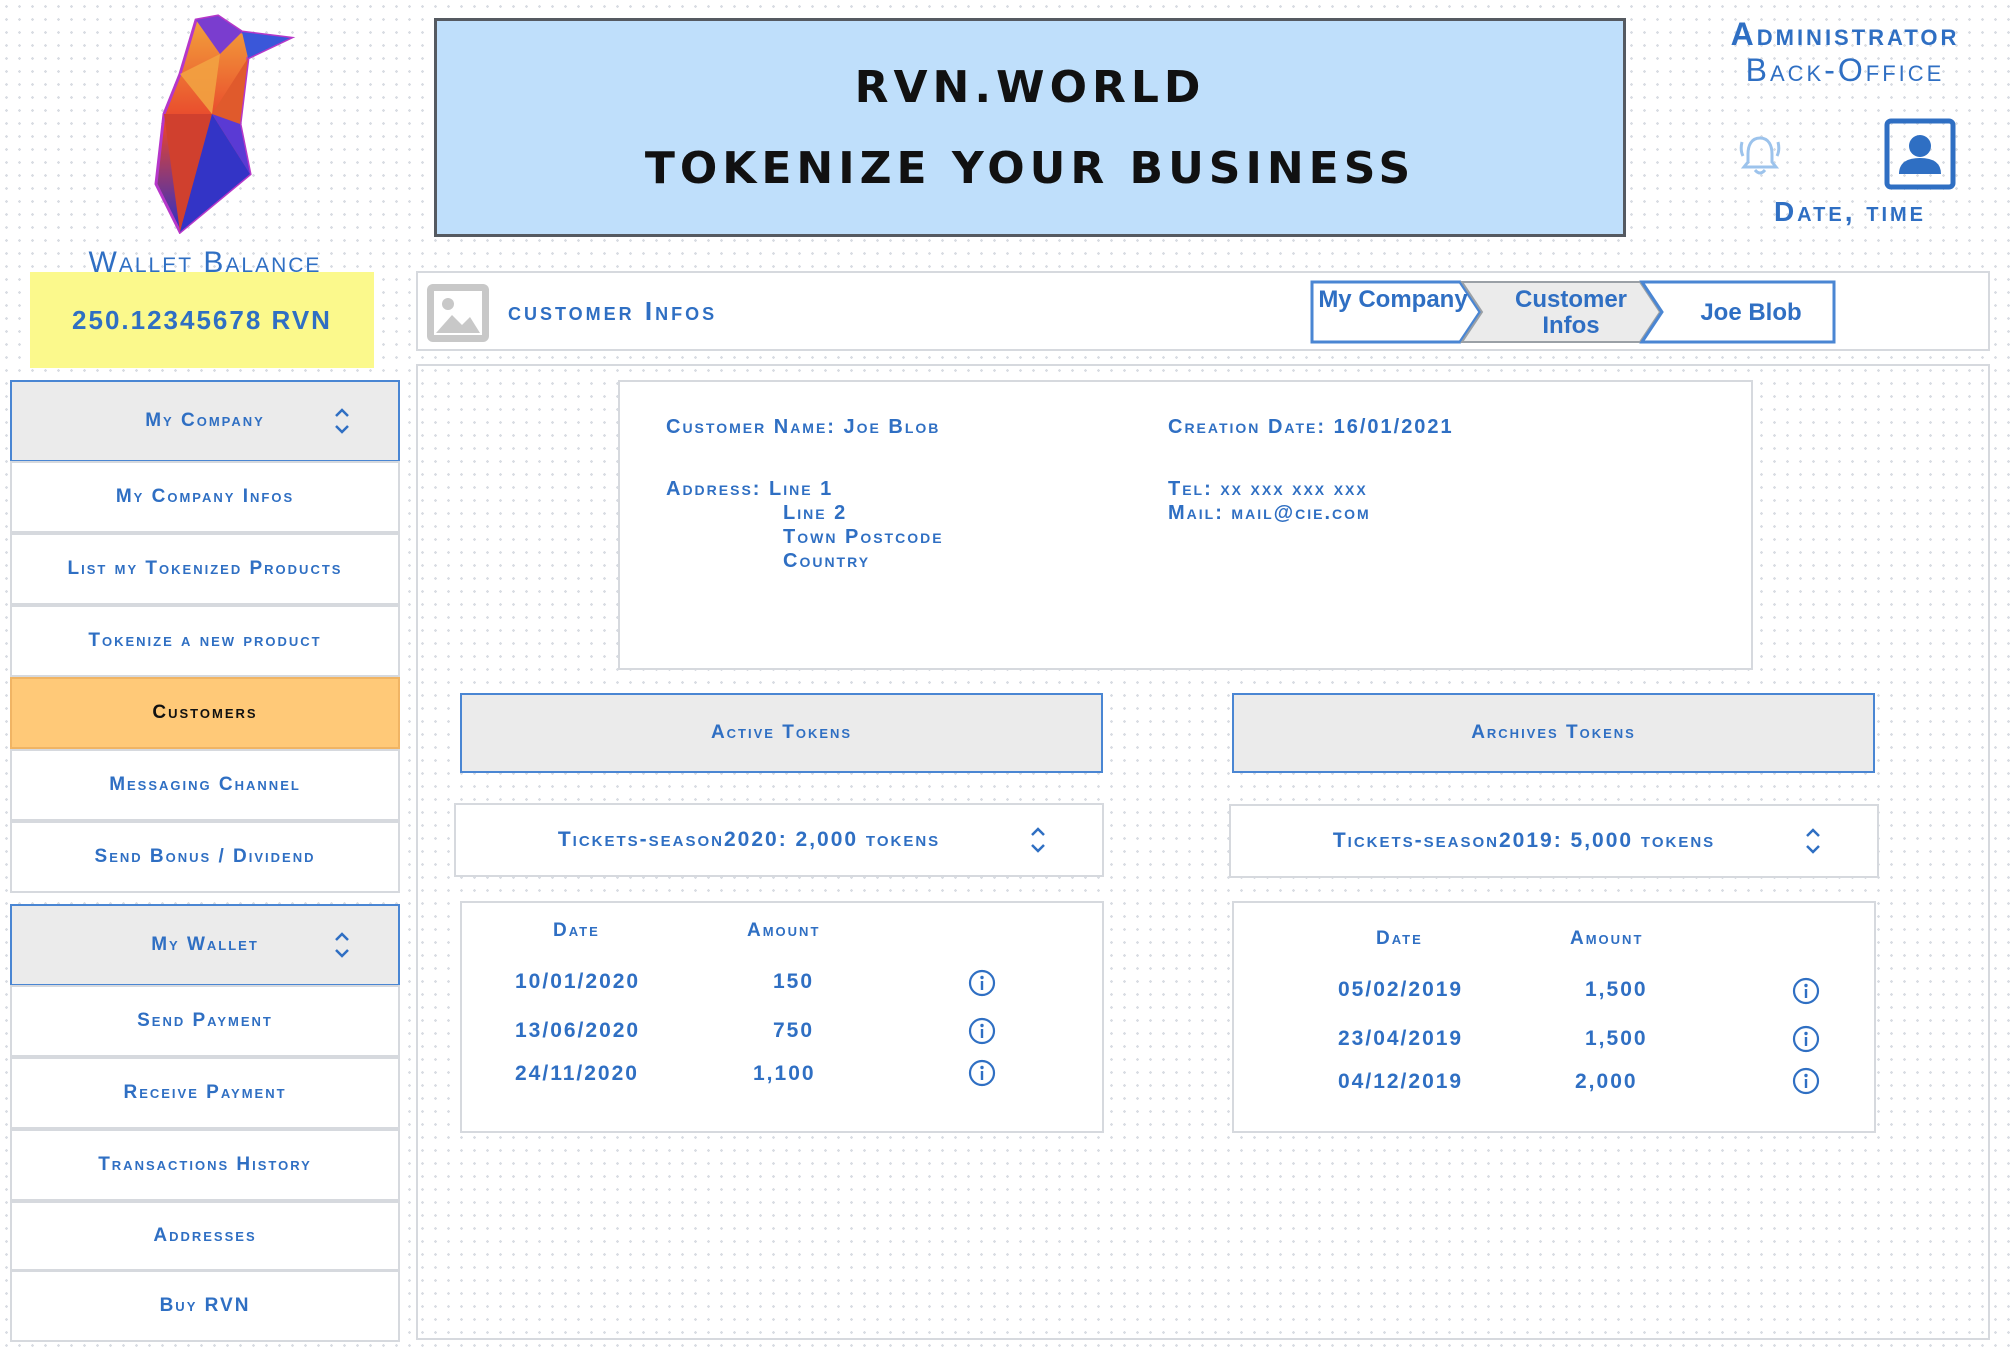 This screenshot has height=1348, width=2010. I want to click on page-title: customer Infos, so click(613, 311).